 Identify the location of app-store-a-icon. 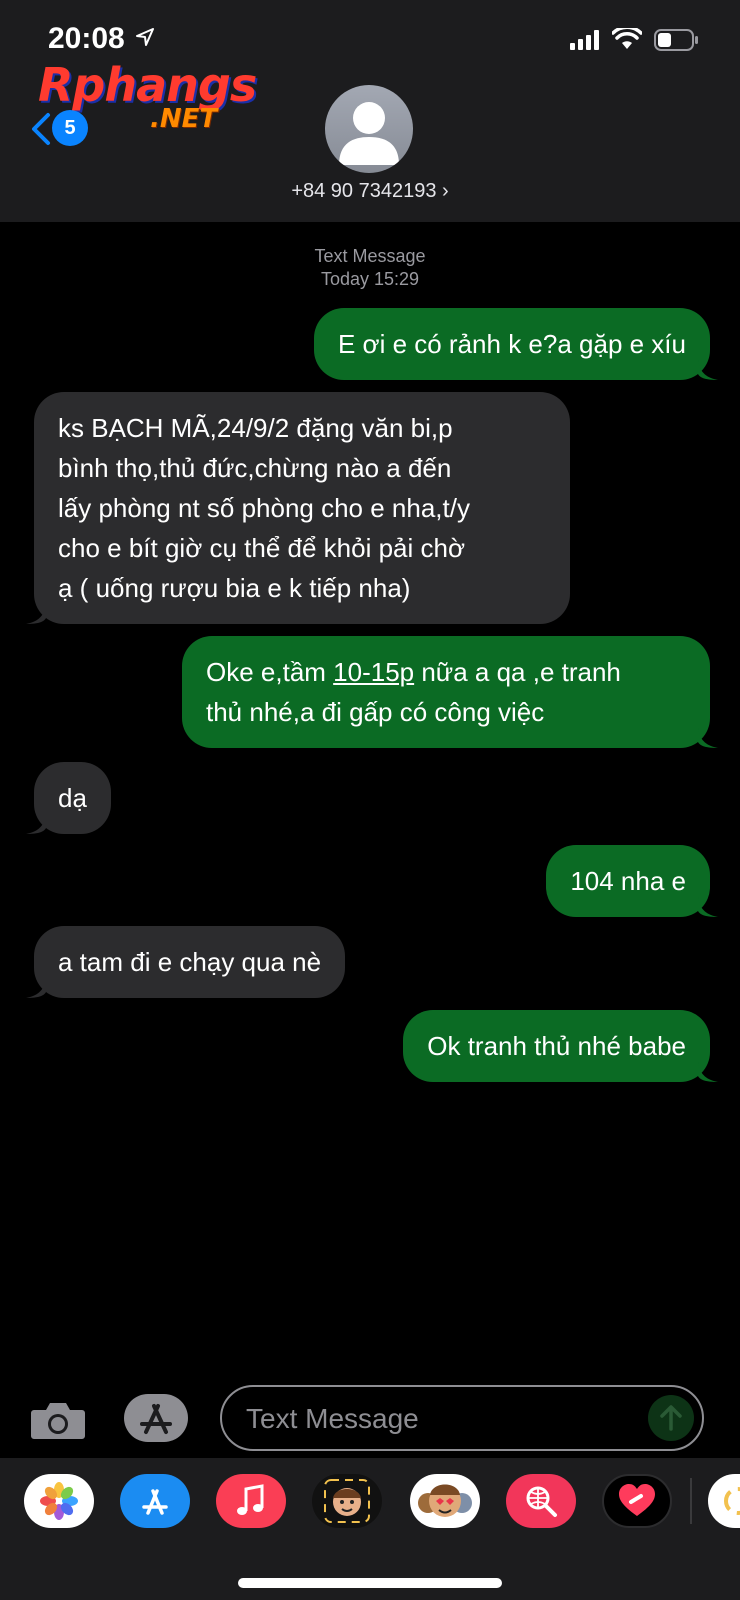
(155, 1502).